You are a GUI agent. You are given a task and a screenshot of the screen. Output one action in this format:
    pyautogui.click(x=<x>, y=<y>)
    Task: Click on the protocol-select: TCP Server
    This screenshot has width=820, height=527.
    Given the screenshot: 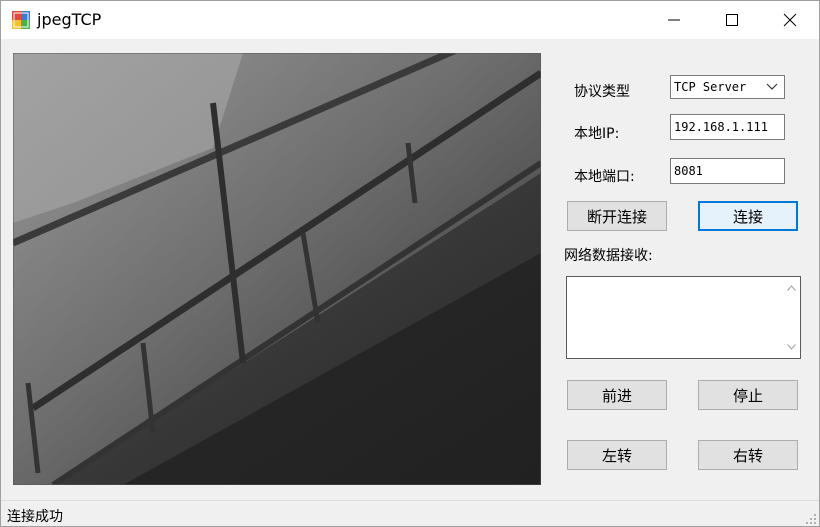 What is the action you would take?
    pyautogui.click(x=727, y=87)
    